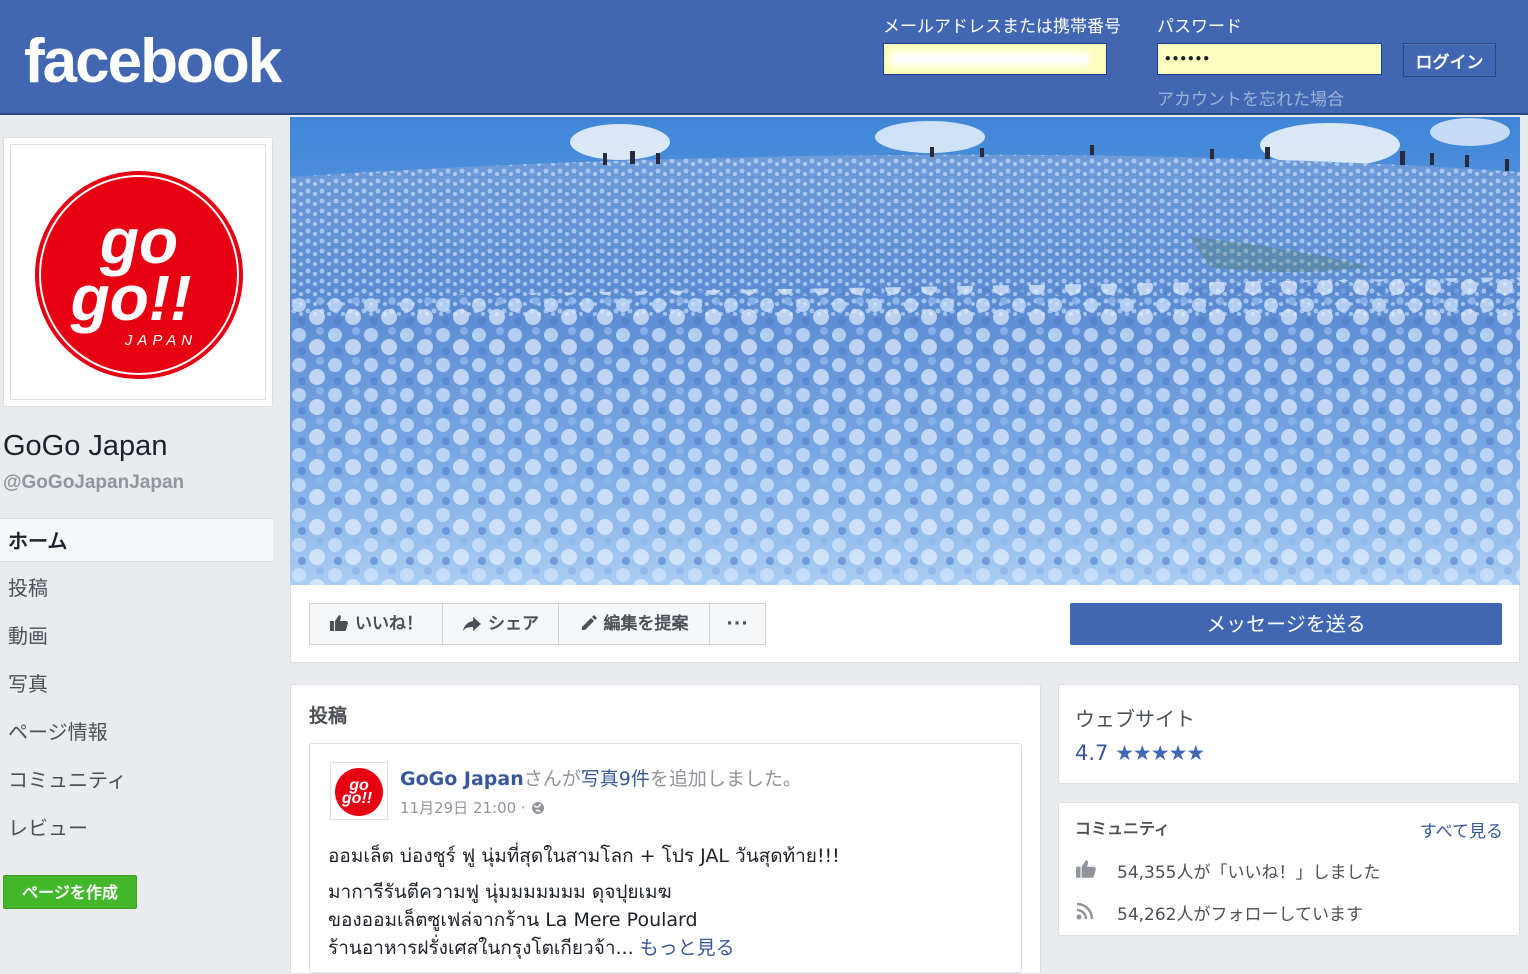 This screenshot has width=1528, height=974. I want to click on share-button: シェア, so click(500, 624).